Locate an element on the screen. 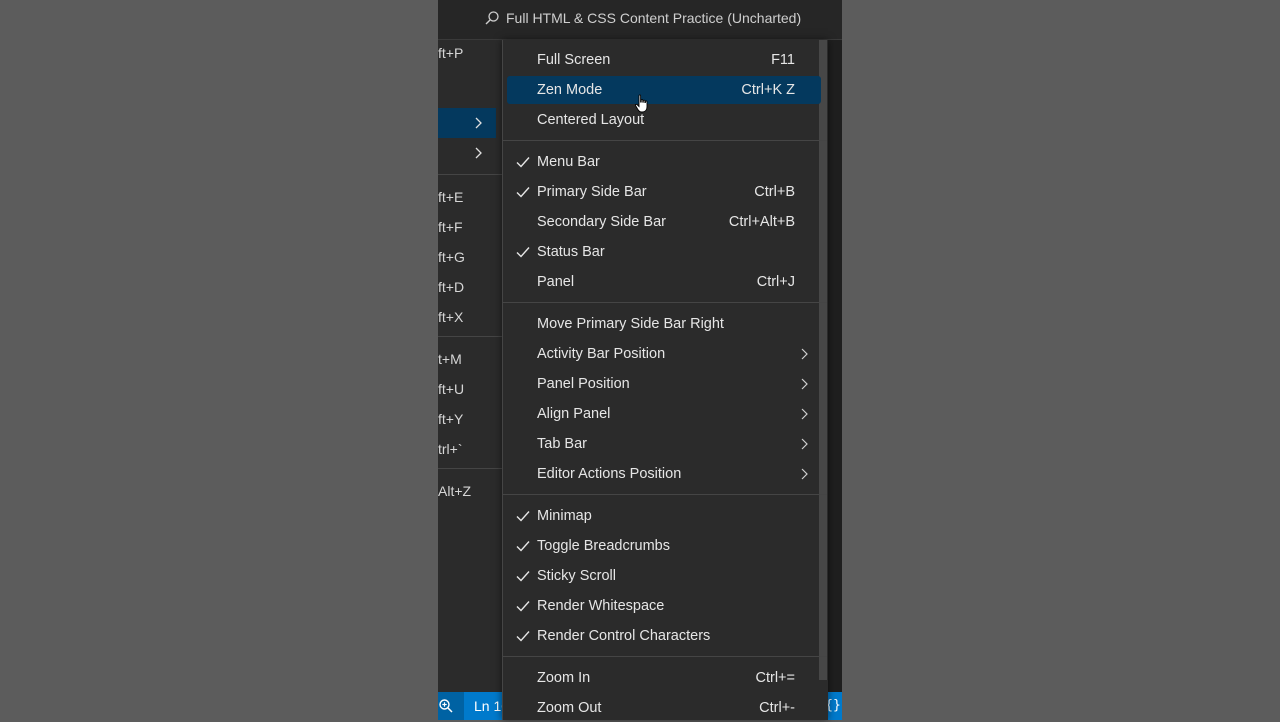 This screenshot has width=1280, height=722. menu-item-sticky-scroll: Sticky Scroll is located at coordinates (664, 576).